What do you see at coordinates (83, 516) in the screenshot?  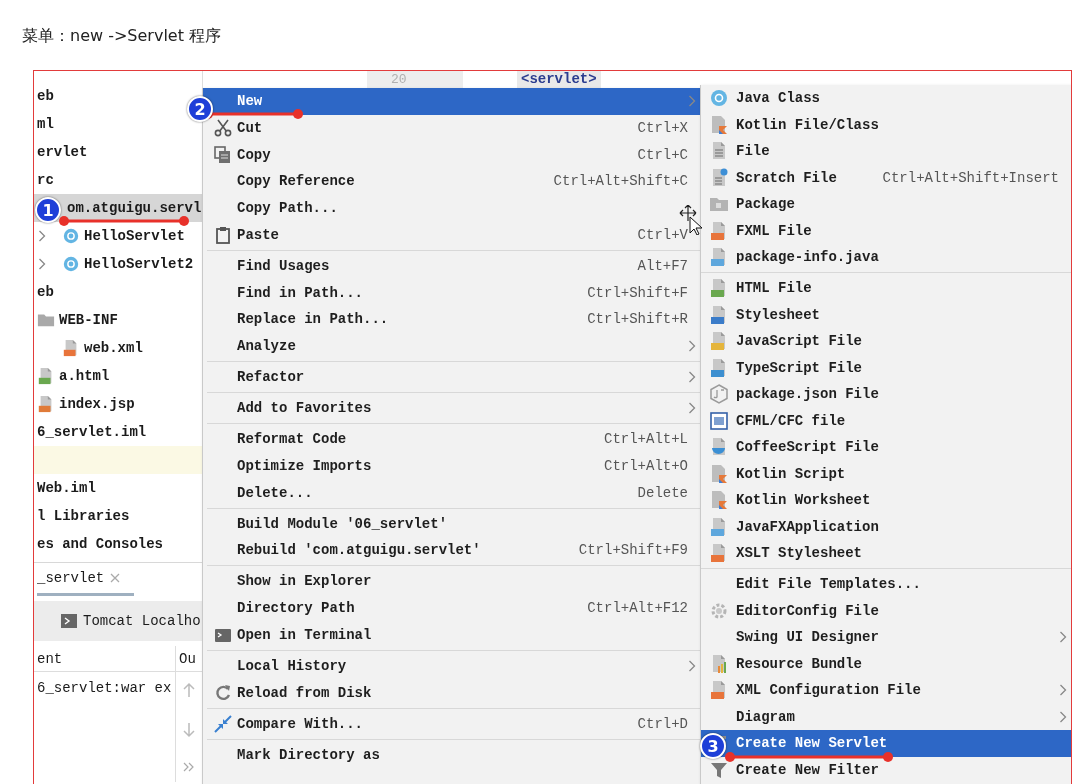 I see `tree-item: l Libraries` at bounding box center [83, 516].